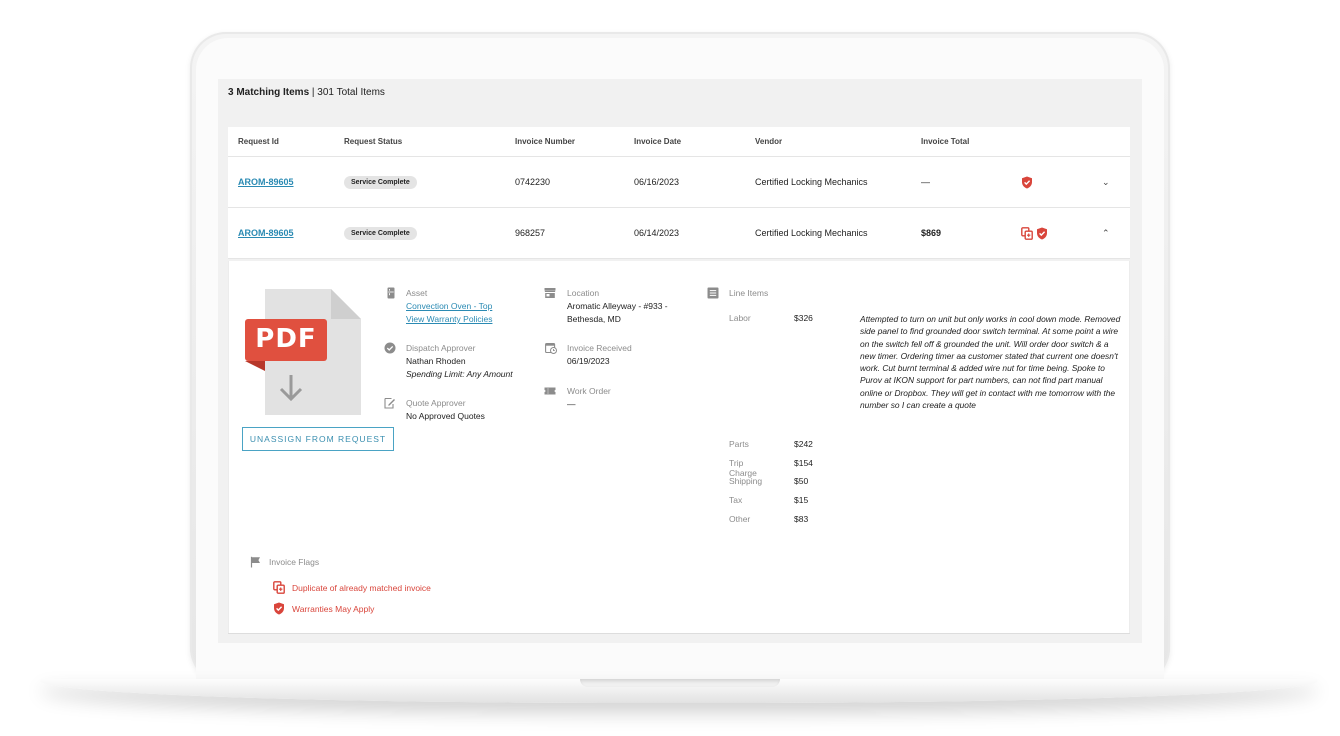  Describe the element at coordinates (445, 409) in the screenshot. I see `quote-approver-field: Quote Approver No Approved Quotes` at that location.